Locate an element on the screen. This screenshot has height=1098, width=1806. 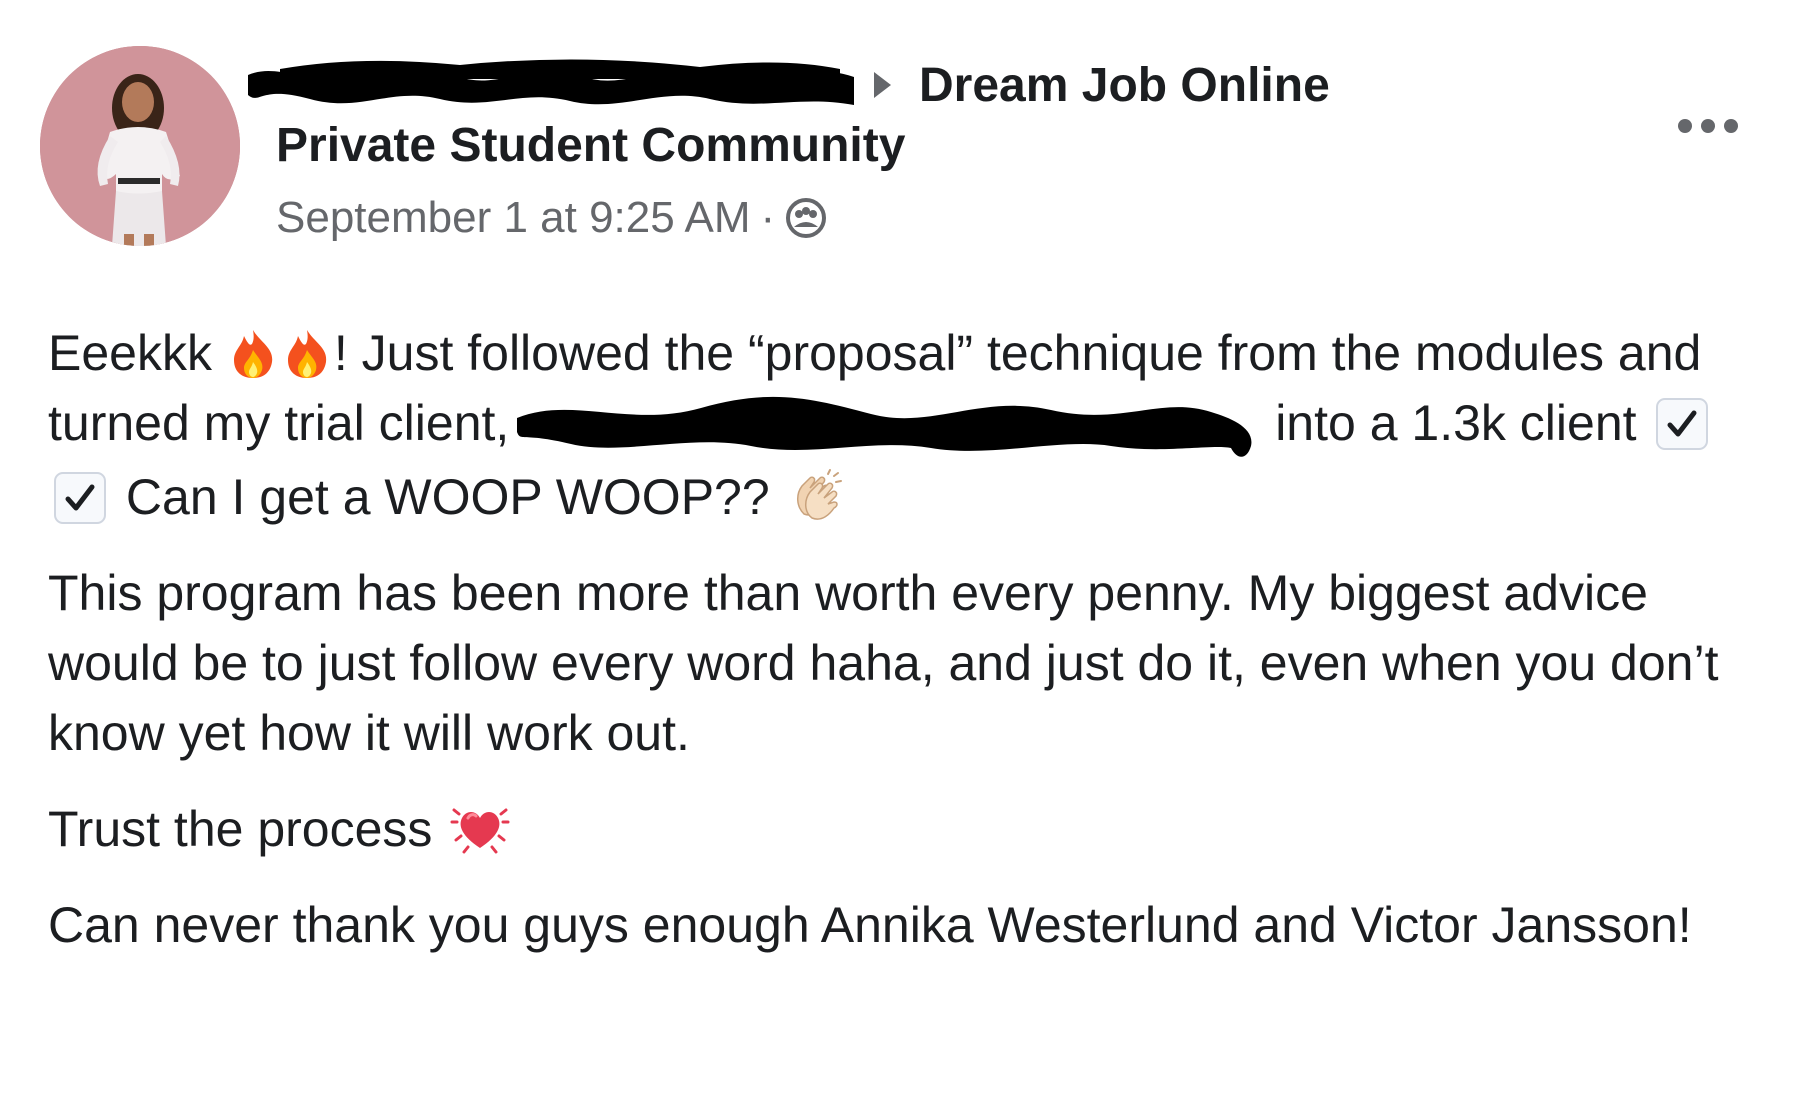
text-woop-woop: Can I get a WOOP WOOP?? is located at coordinates (447, 497).